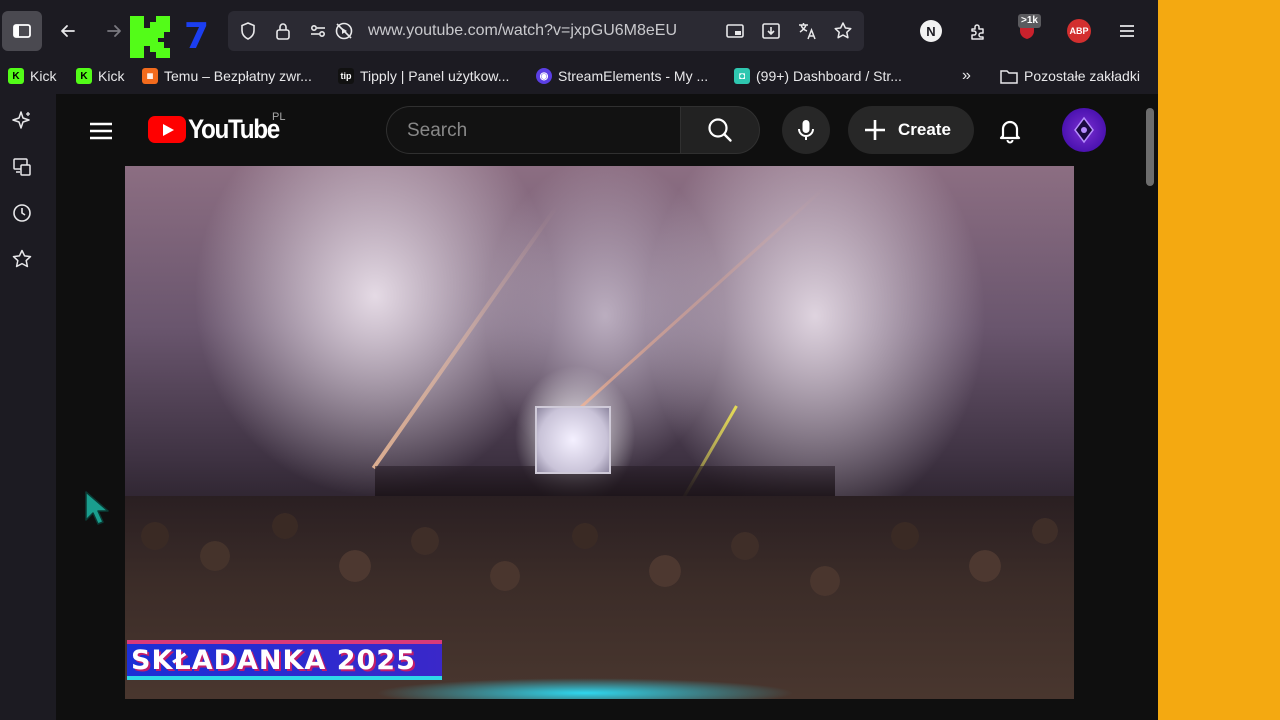 This screenshot has height=720, width=1280. What do you see at coordinates (742, 76) in the screenshot?
I see `dashboard-icon: ◘` at bounding box center [742, 76].